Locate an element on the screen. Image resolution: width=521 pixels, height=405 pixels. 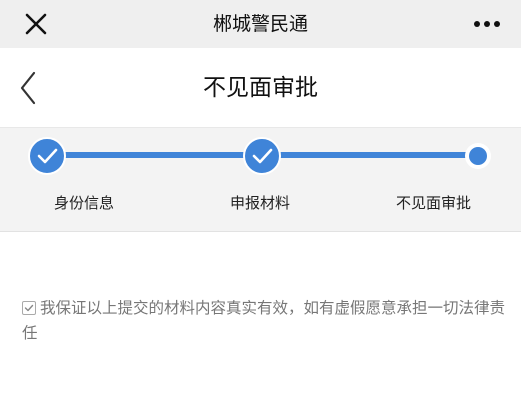
more-button is located at coordinates (487, 24).